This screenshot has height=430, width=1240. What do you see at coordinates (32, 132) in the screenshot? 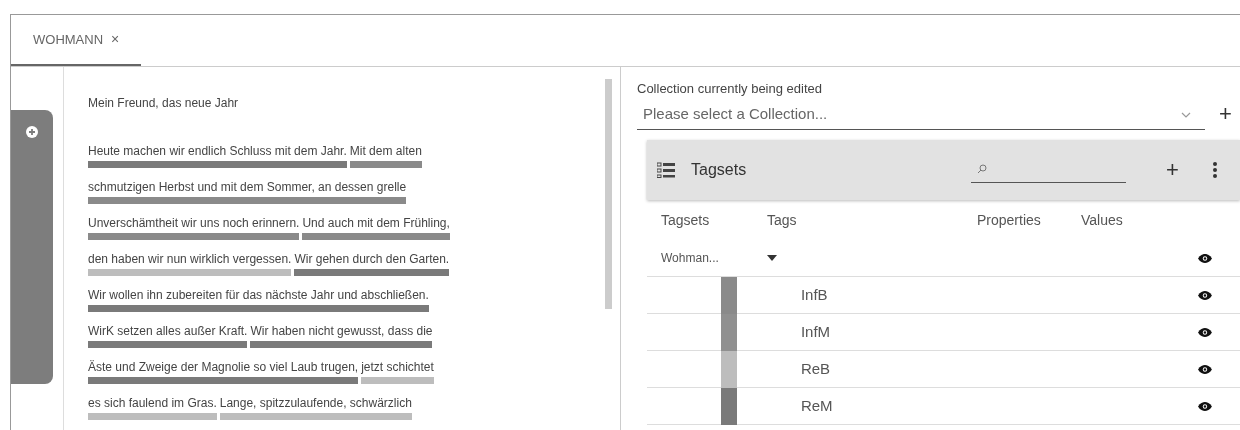
I see `add-circle-icon` at bounding box center [32, 132].